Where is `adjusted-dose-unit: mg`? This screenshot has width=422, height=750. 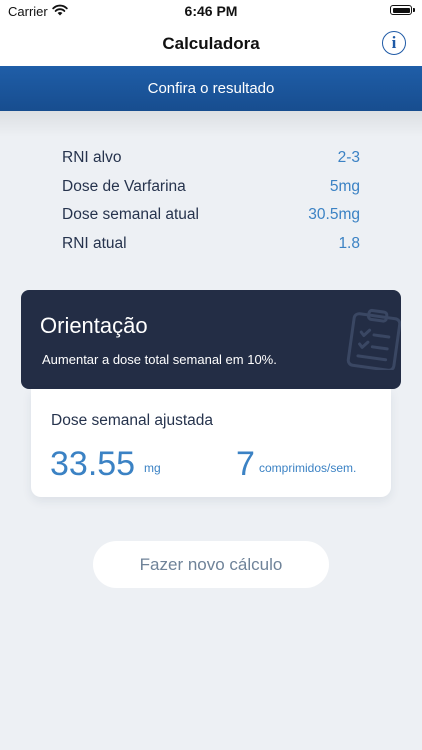 adjusted-dose-unit: mg is located at coordinates (152, 468).